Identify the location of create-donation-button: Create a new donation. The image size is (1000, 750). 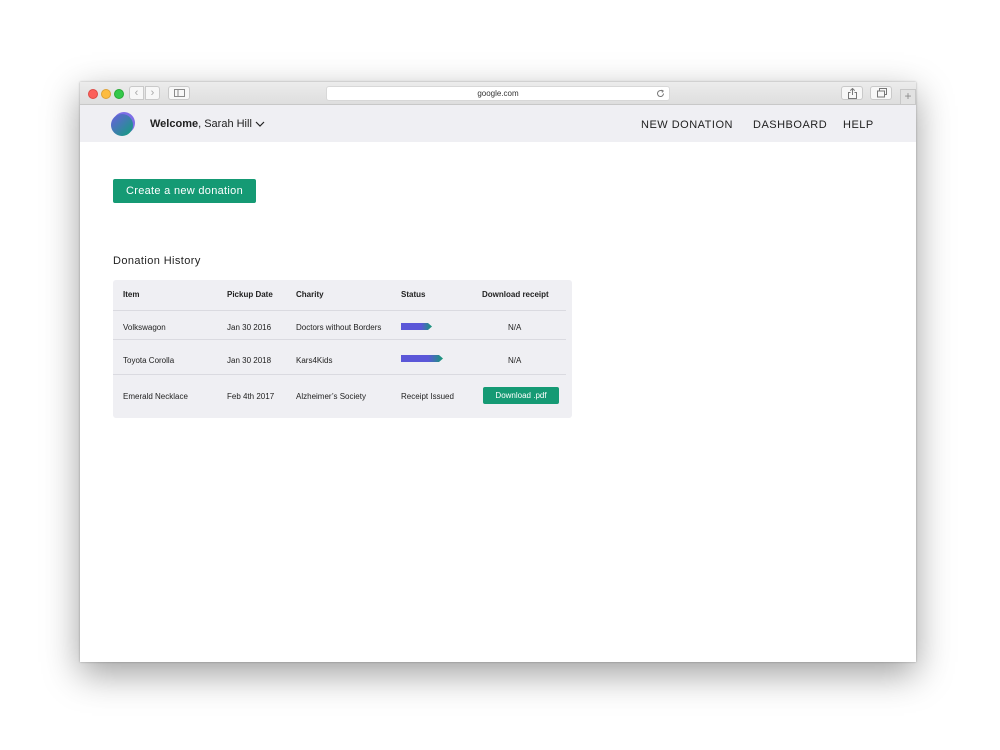
(184, 191).